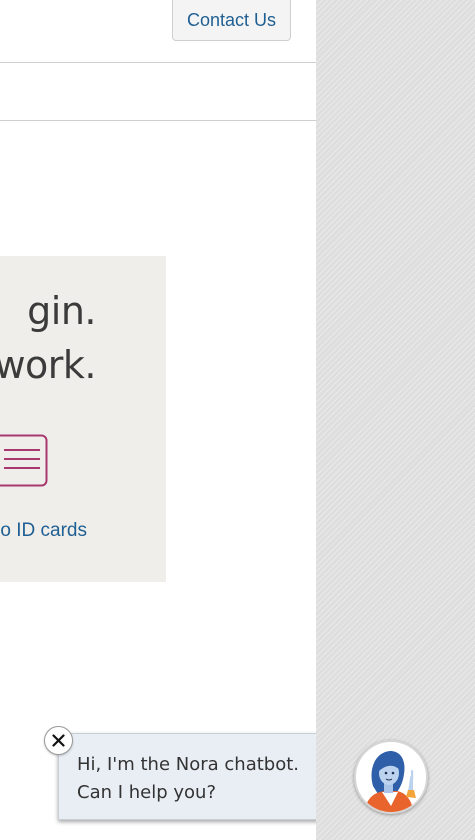 Image resolution: width=475 pixels, height=840 pixels. I want to click on id-card-icon, so click(24, 460).